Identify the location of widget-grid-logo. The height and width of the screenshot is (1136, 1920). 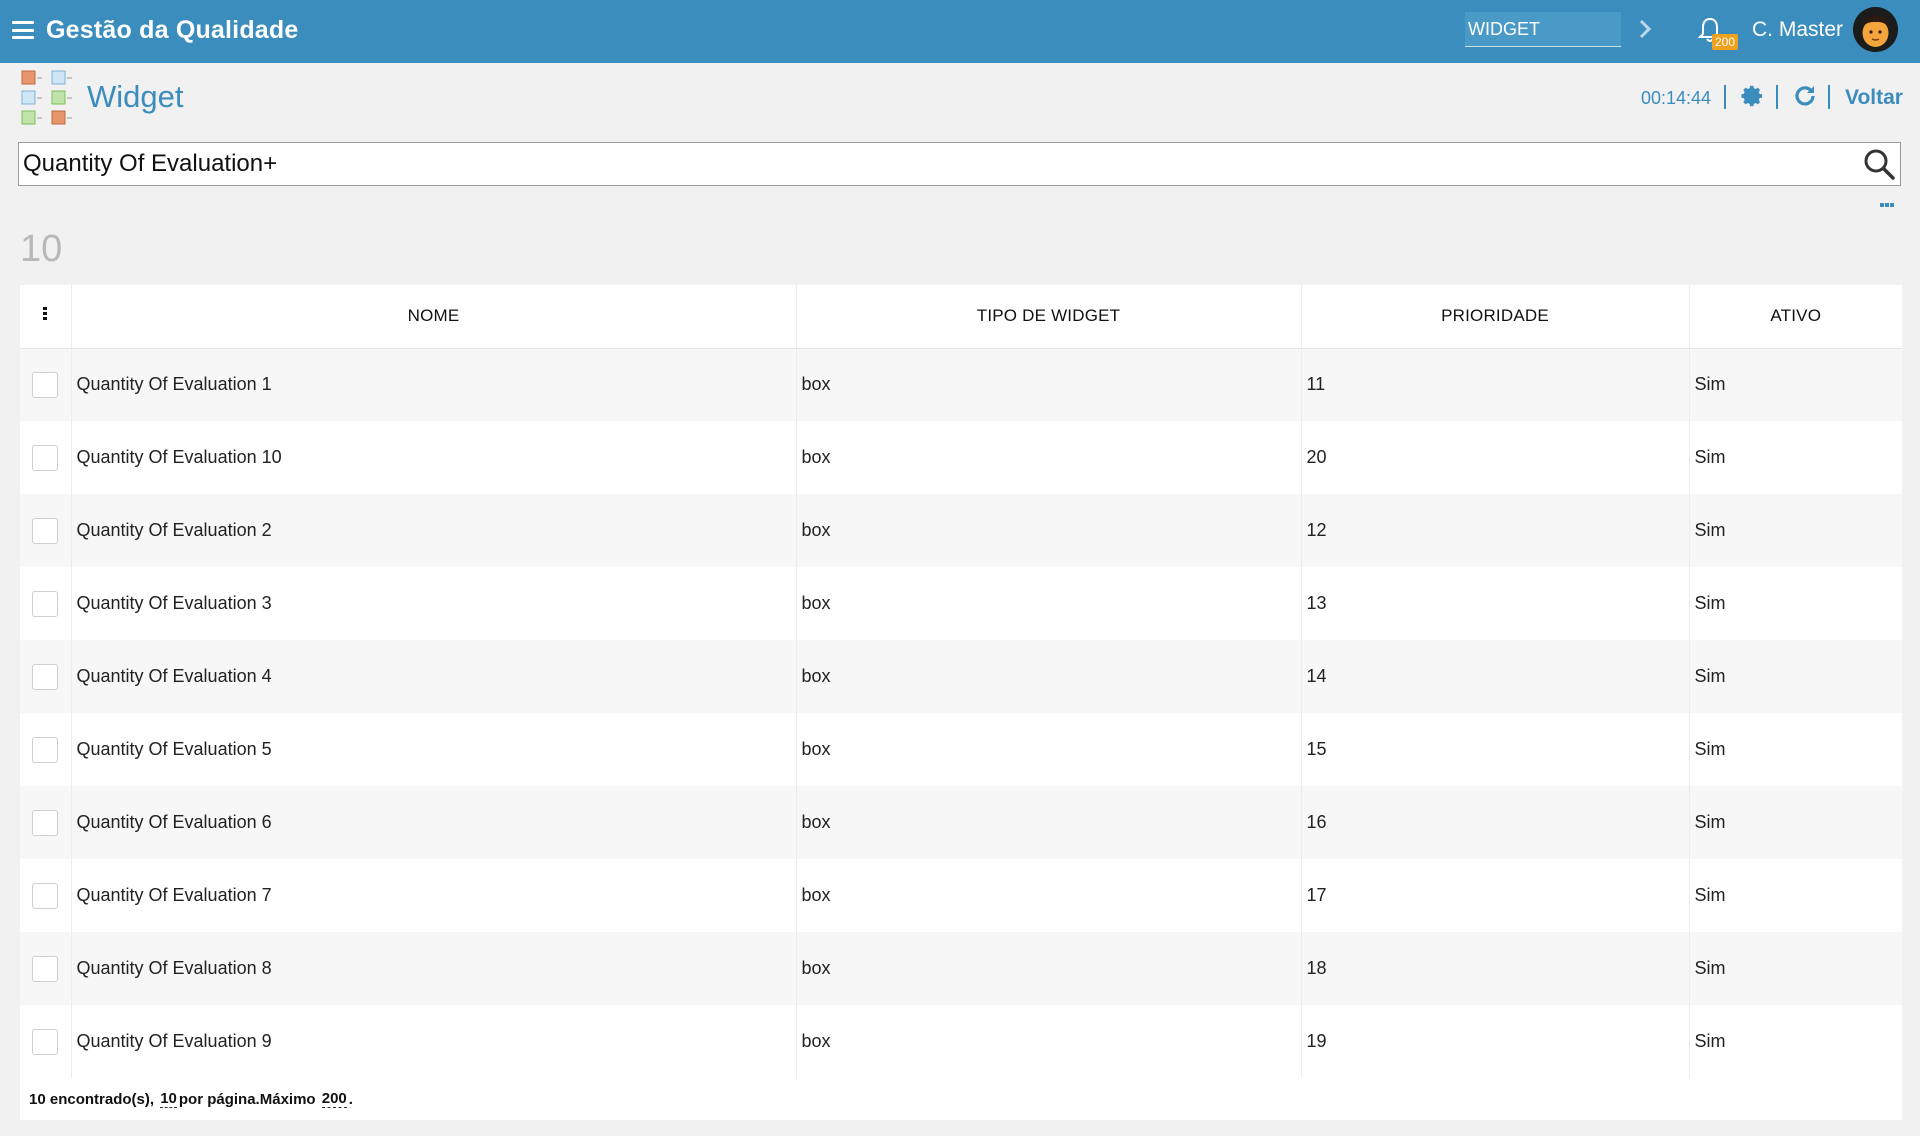
(46, 97).